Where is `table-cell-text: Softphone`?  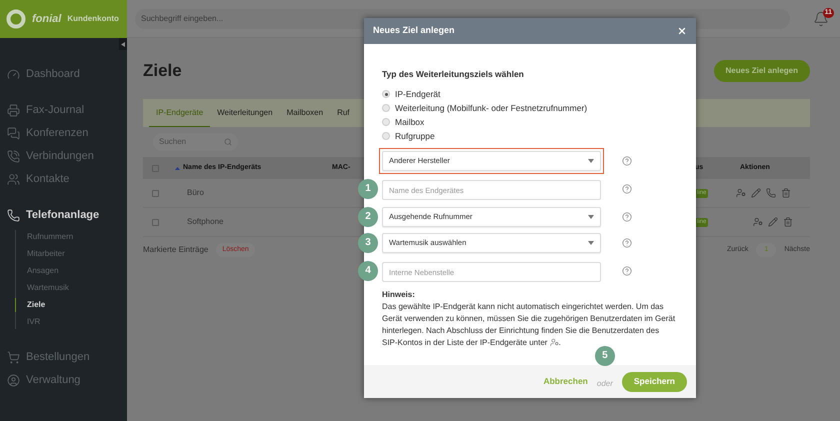
table-cell-text: Softphone is located at coordinates (205, 222).